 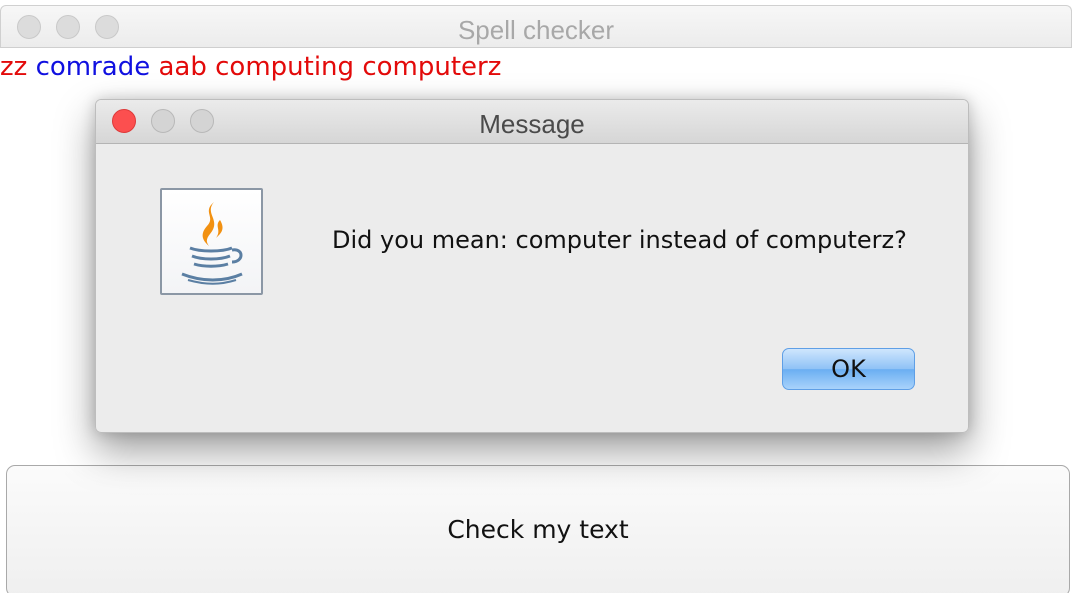 I want to click on checked-text: zz comrade aab computing computerz, so click(x=250, y=67).